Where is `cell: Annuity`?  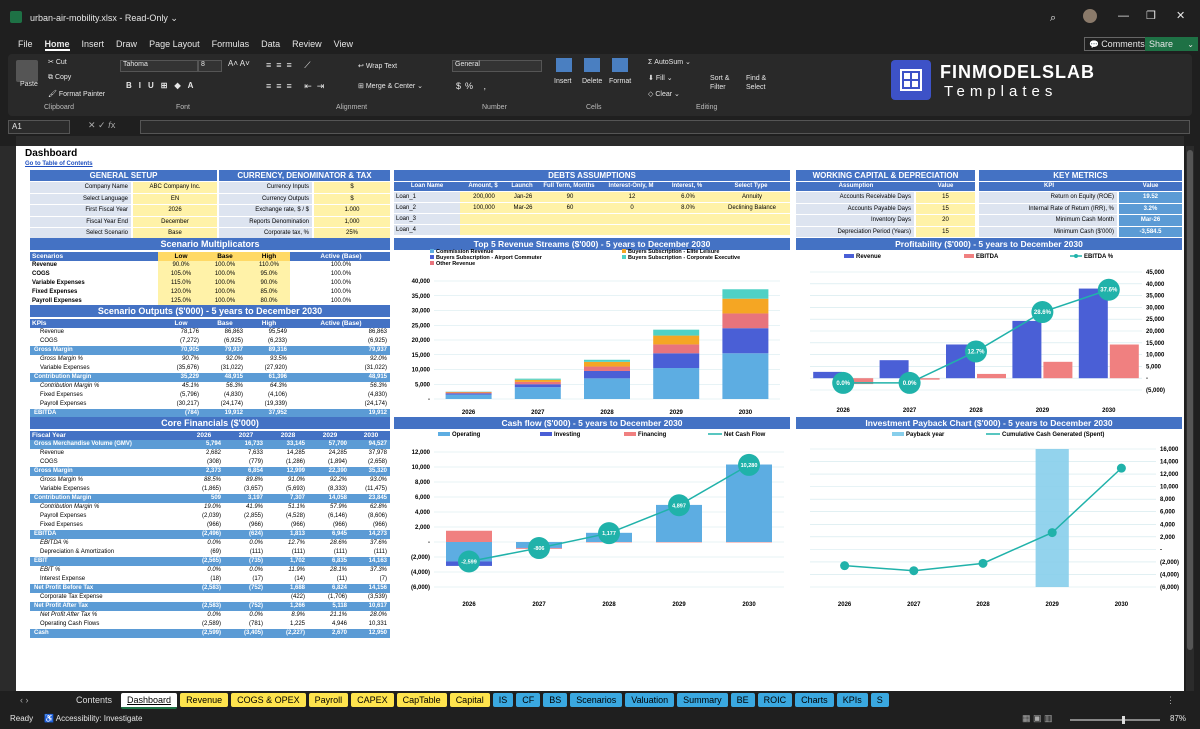
cell: Annuity is located at coordinates (751, 197).